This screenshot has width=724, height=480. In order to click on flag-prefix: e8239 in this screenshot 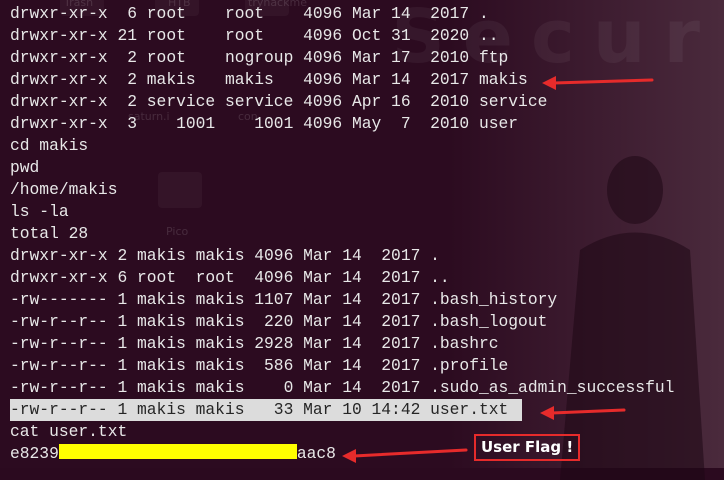, I will do `click(34, 453)`.